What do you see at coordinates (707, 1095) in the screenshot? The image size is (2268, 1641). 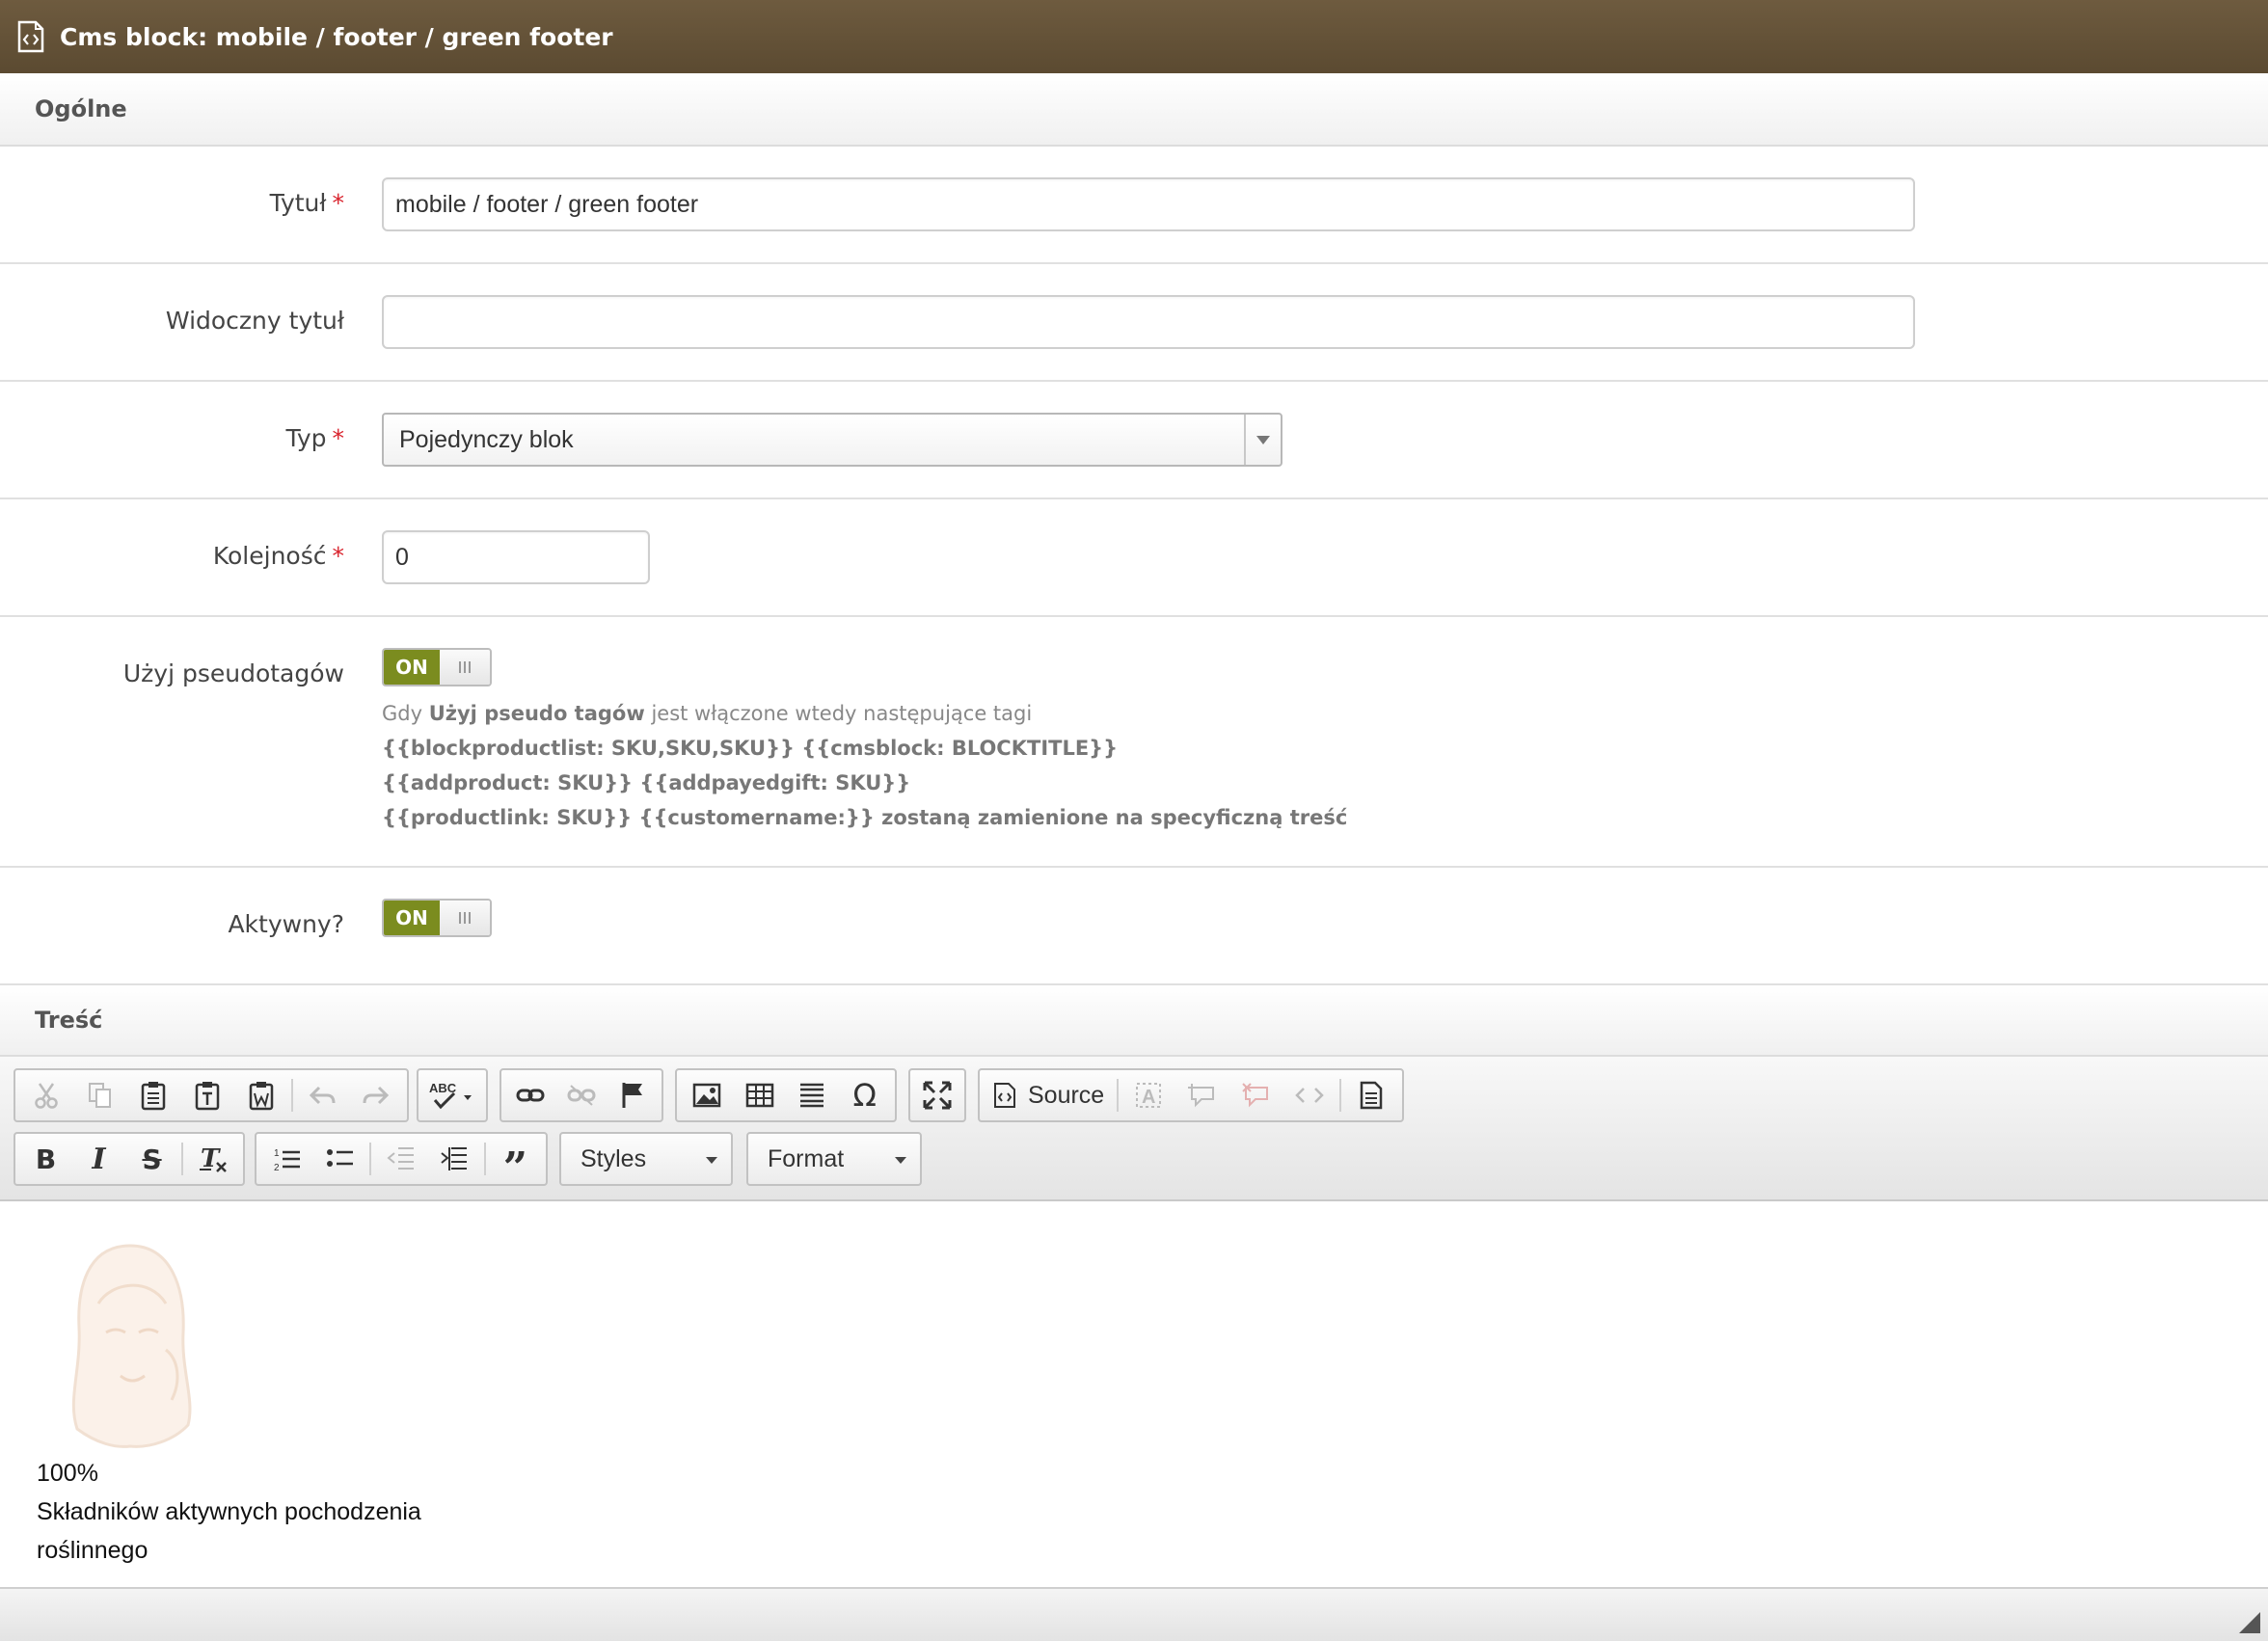 I see `image-icon` at bounding box center [707, 1095].